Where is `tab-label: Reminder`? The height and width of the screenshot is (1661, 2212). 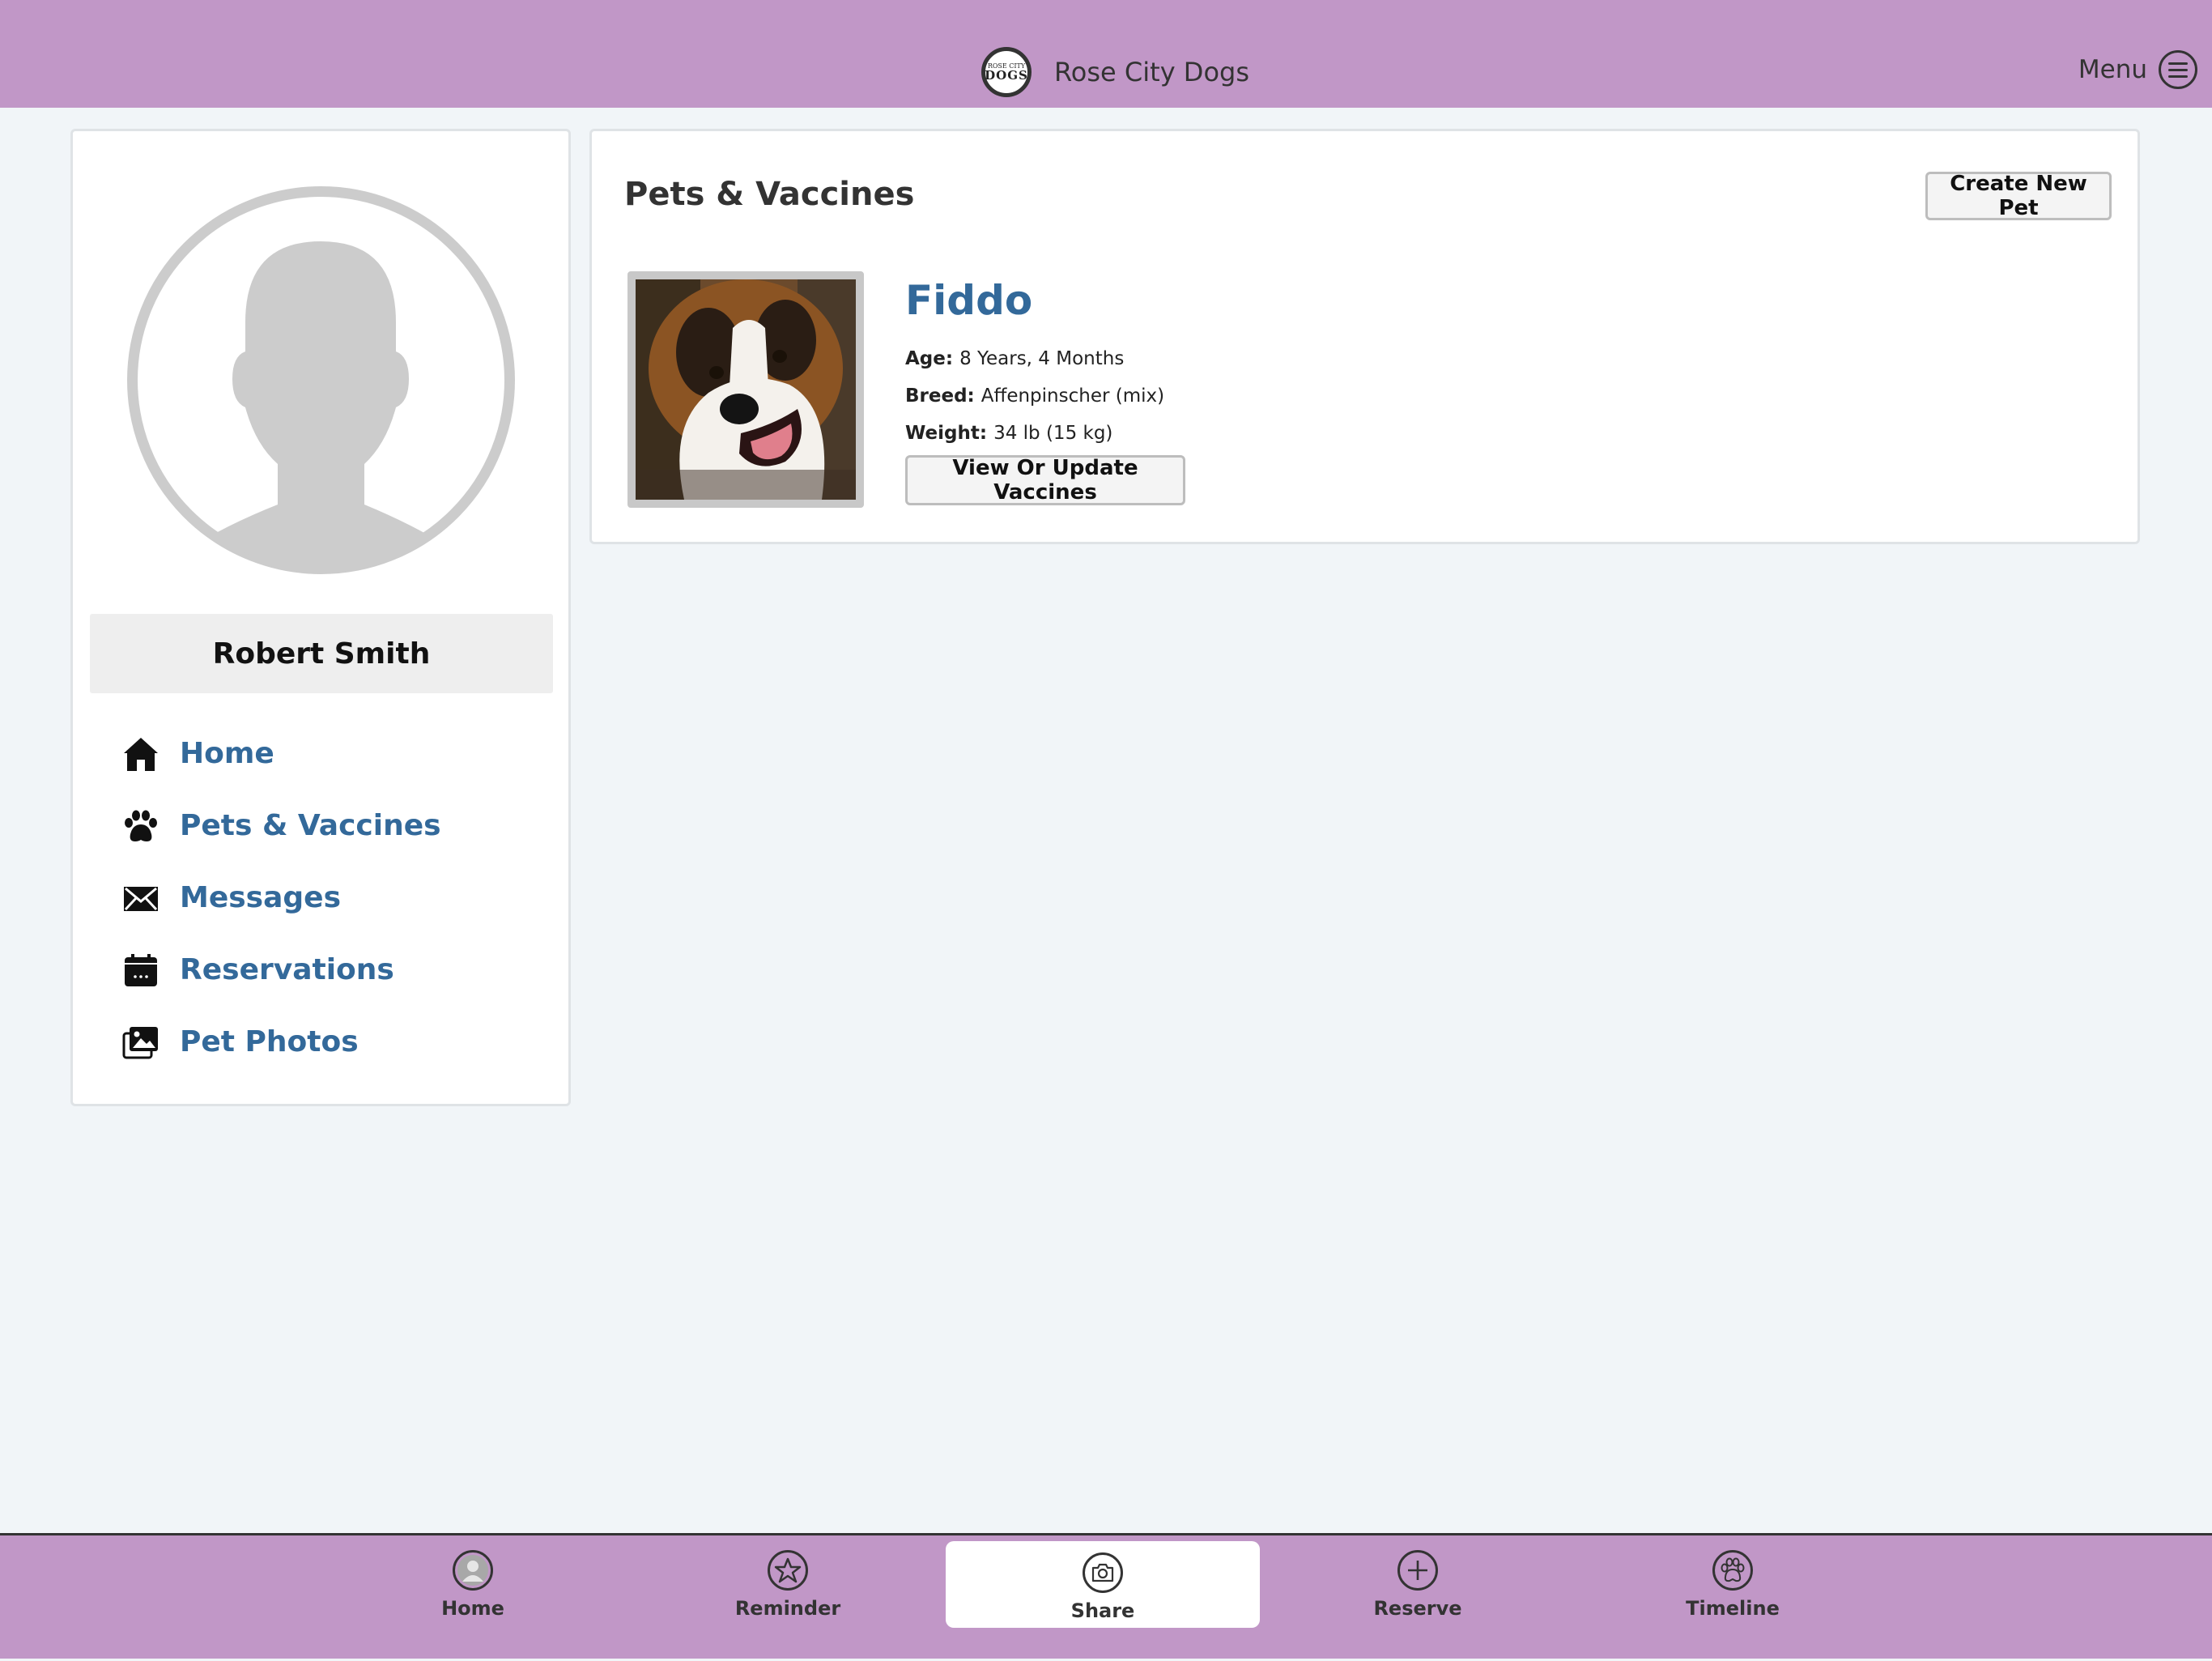 tab-label: Reminder is located at coordinates (787, 1609).